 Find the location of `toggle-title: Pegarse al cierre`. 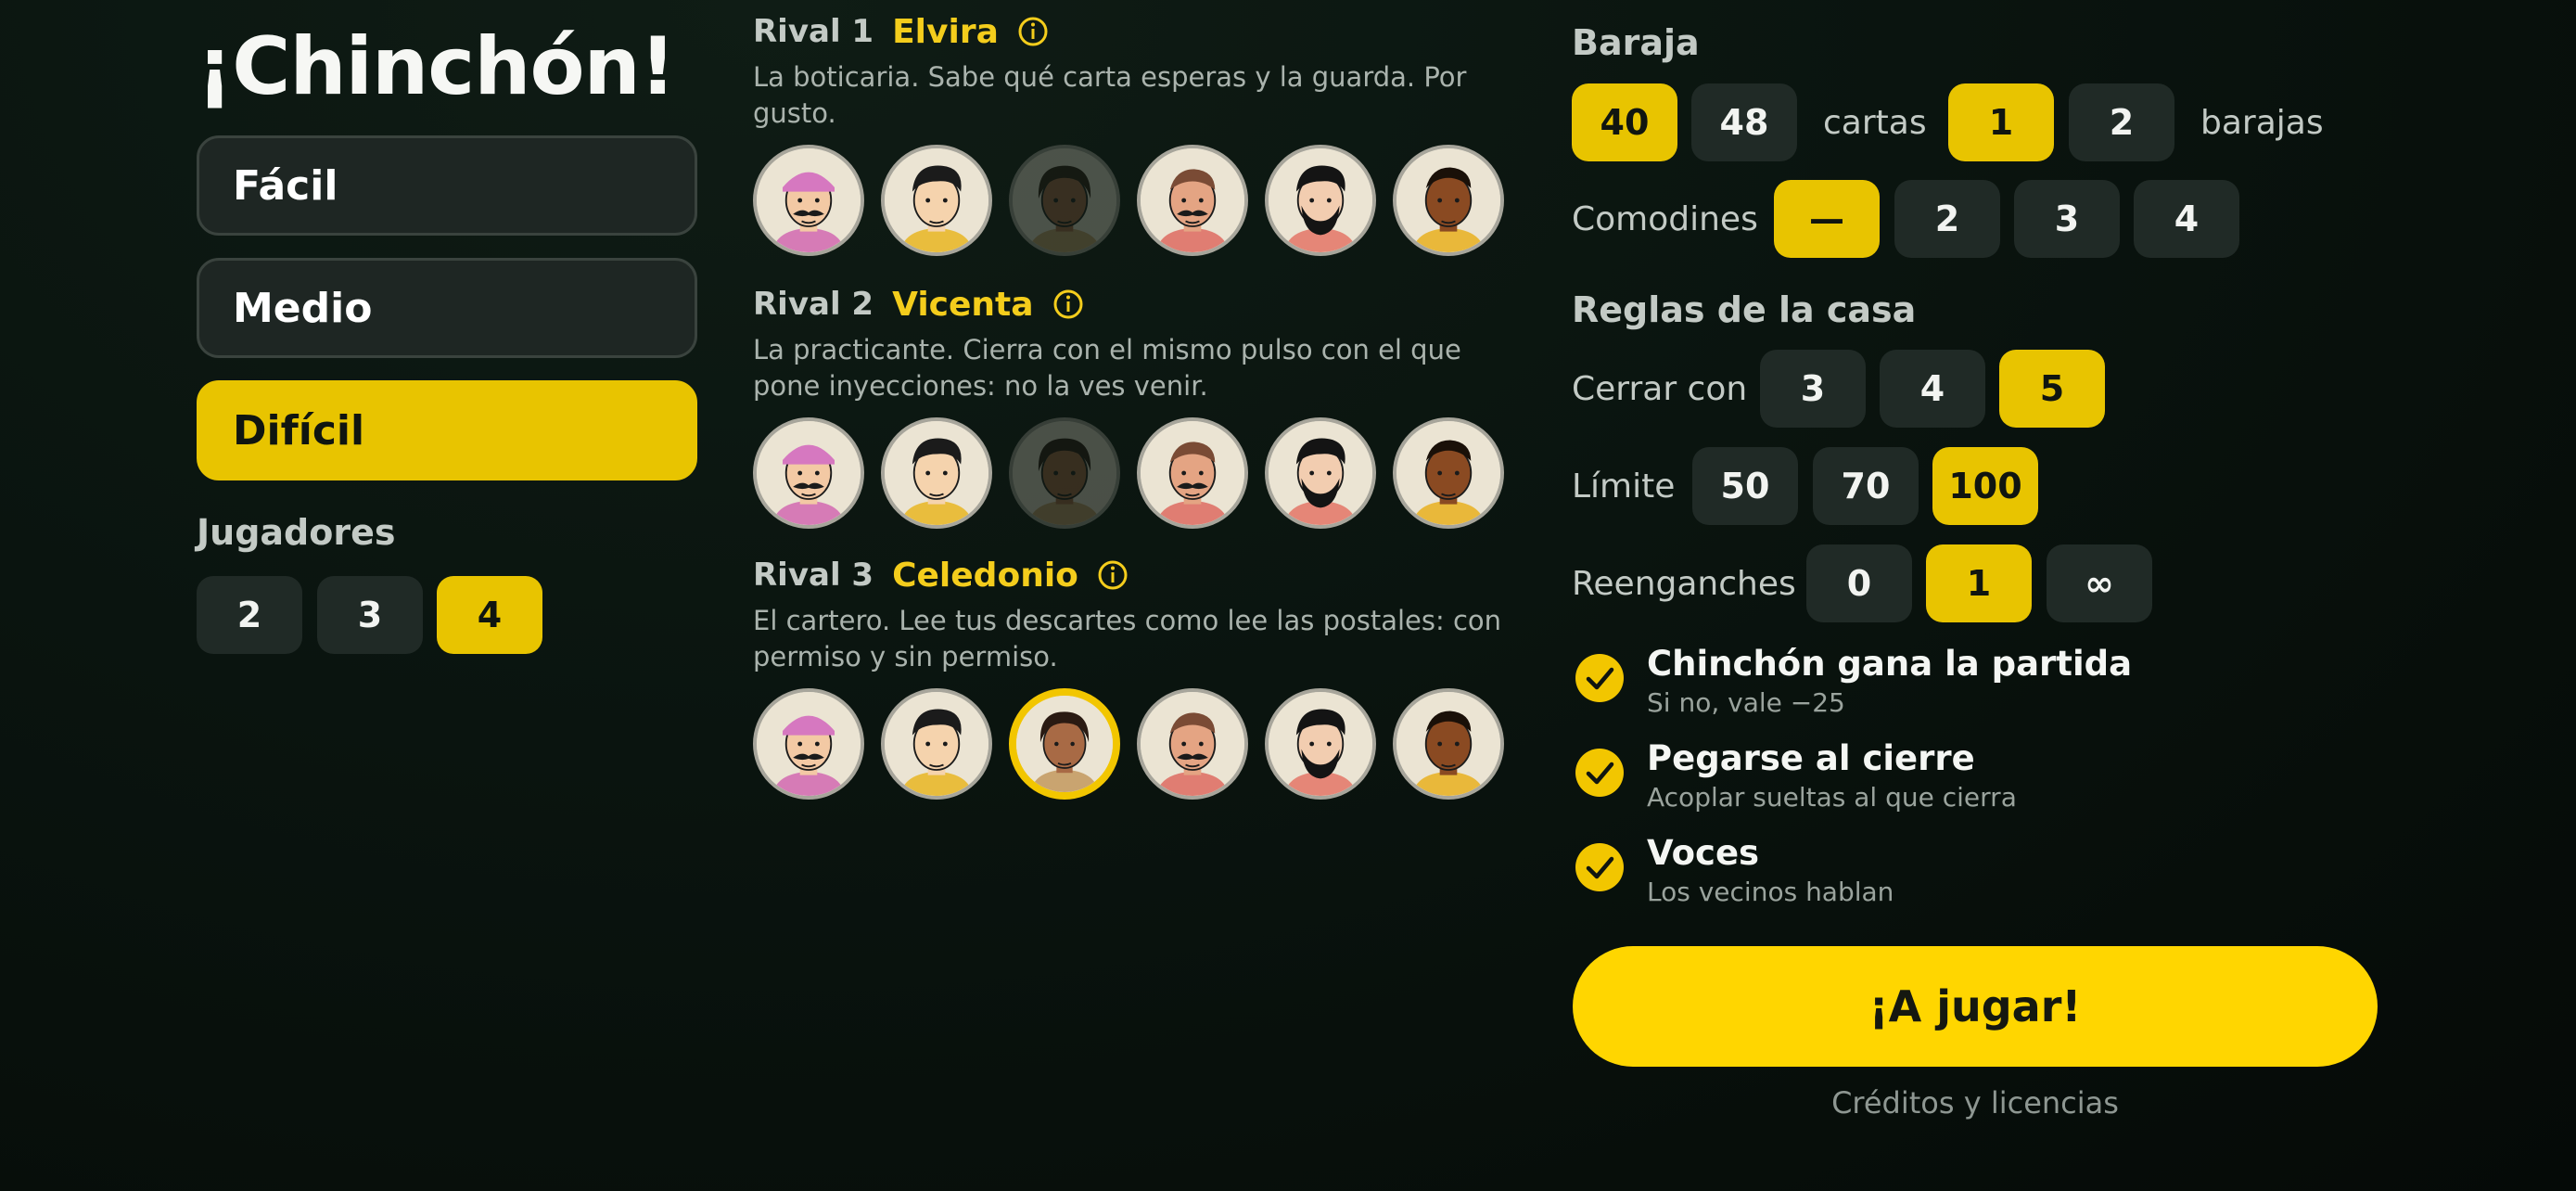

toggle-title: Pegarse al cierre is located at coordinates (1811, 758).